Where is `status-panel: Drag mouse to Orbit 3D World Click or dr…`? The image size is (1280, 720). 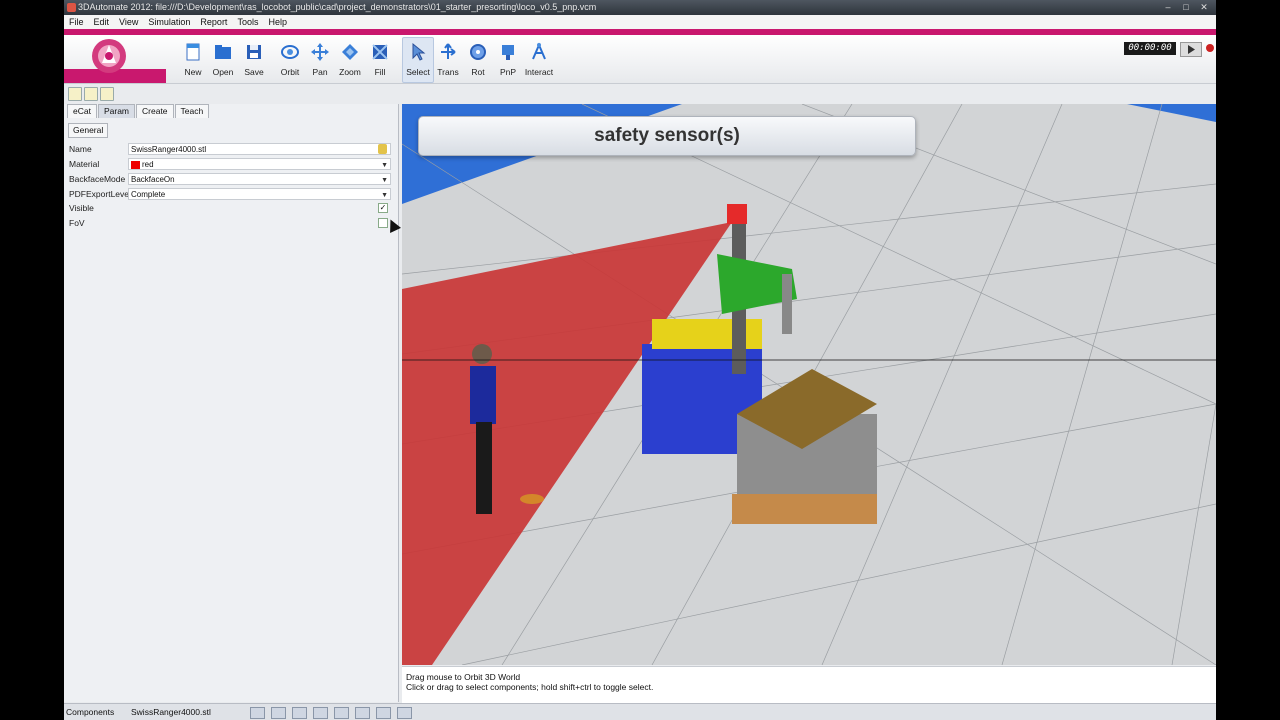
status-panel: Drag mouse to Orbit 3D World Click or dr… is located at coordinates (809, 684).